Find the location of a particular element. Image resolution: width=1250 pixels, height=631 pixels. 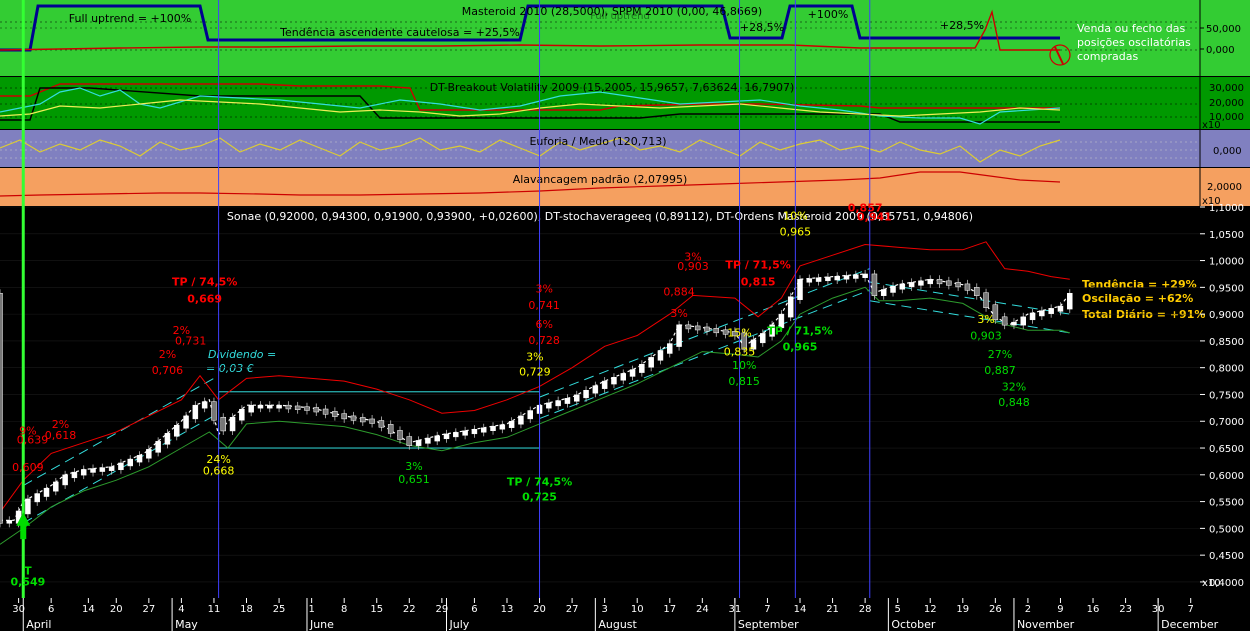

signal-label: 0,725 is located at coordinates (539, 497).